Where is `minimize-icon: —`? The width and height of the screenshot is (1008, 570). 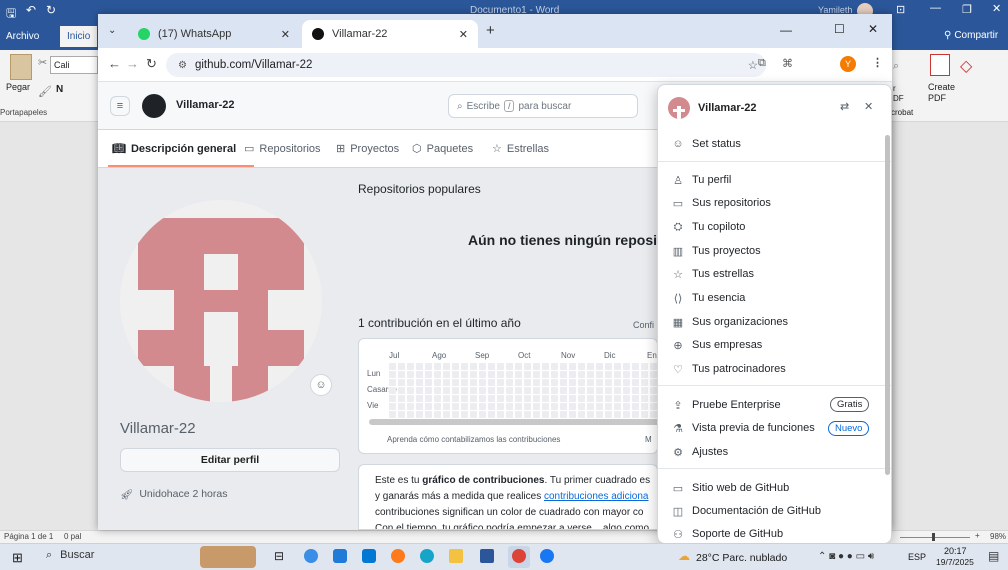
minimize-icon: — is located at coordinates (786, 30).